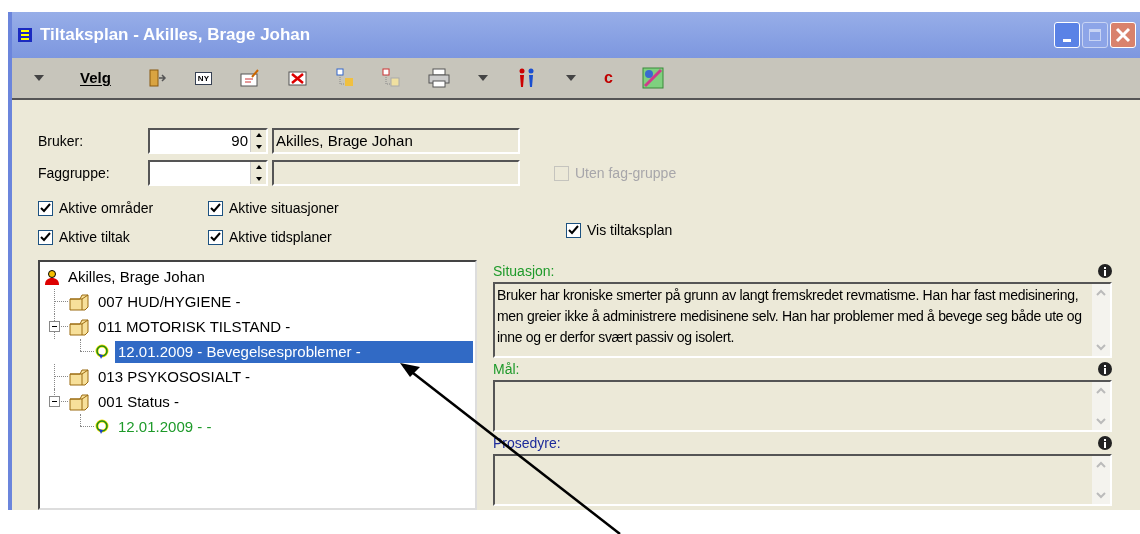 The width and height of the screenshot is (1140, 534). I want to click on tree-item: 001 Status -, so click(138, 401).